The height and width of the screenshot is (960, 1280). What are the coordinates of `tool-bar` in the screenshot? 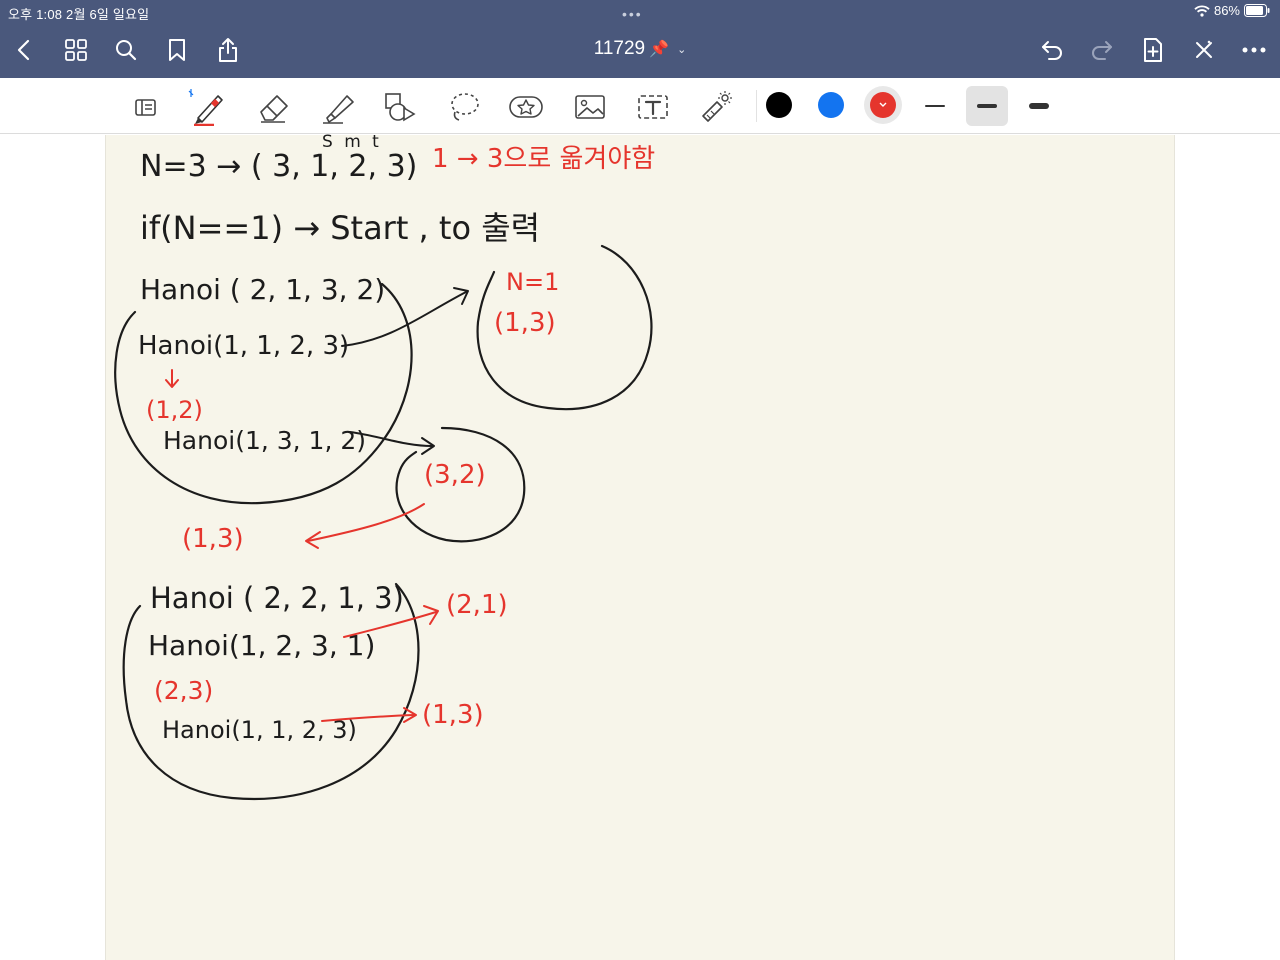 It's located at (640, 106).